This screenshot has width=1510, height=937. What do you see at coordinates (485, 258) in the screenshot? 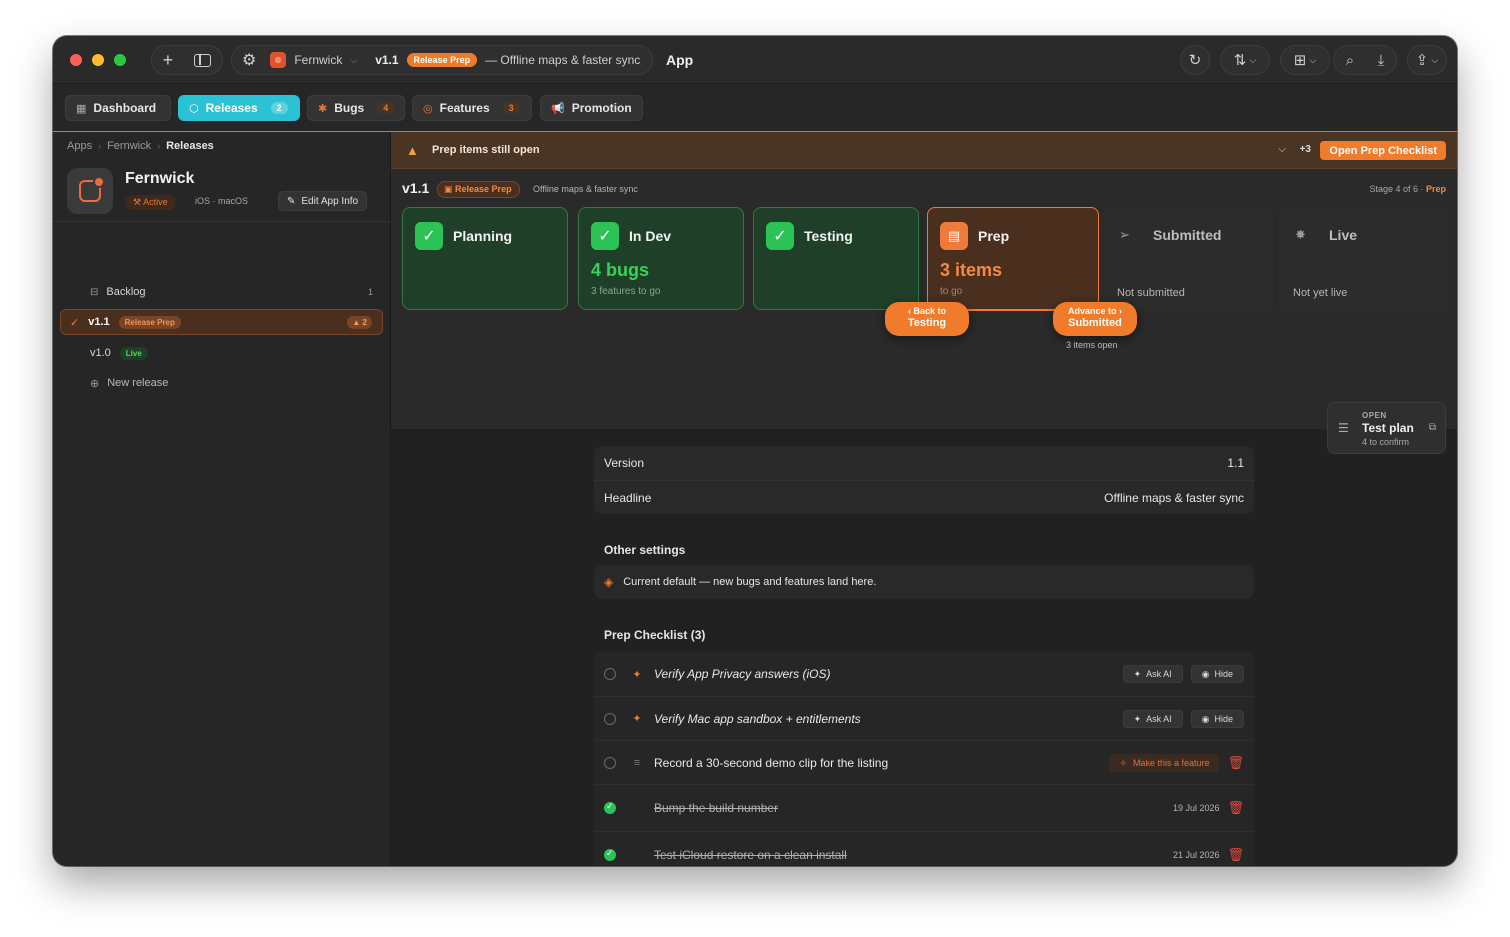
I see `stage-planning: ✓ Planning` at bounding box center [485, 258].